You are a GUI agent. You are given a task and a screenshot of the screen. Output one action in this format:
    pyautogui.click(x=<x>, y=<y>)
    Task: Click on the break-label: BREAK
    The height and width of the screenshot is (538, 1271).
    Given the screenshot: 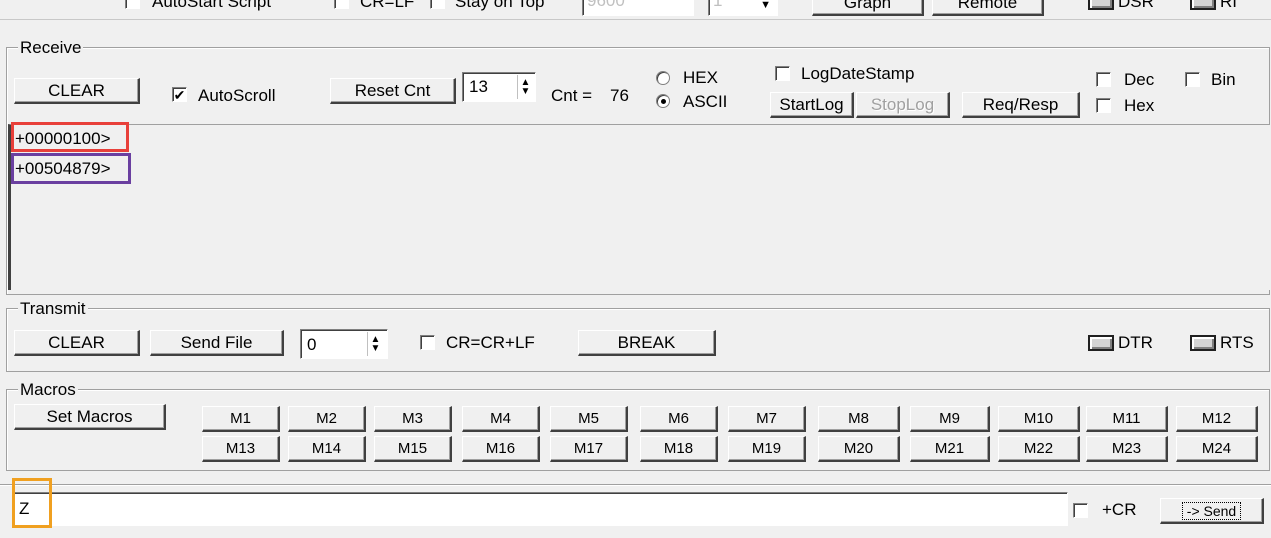 What is the action you would take?
    pyautogui.click(x=646, y=342)
    